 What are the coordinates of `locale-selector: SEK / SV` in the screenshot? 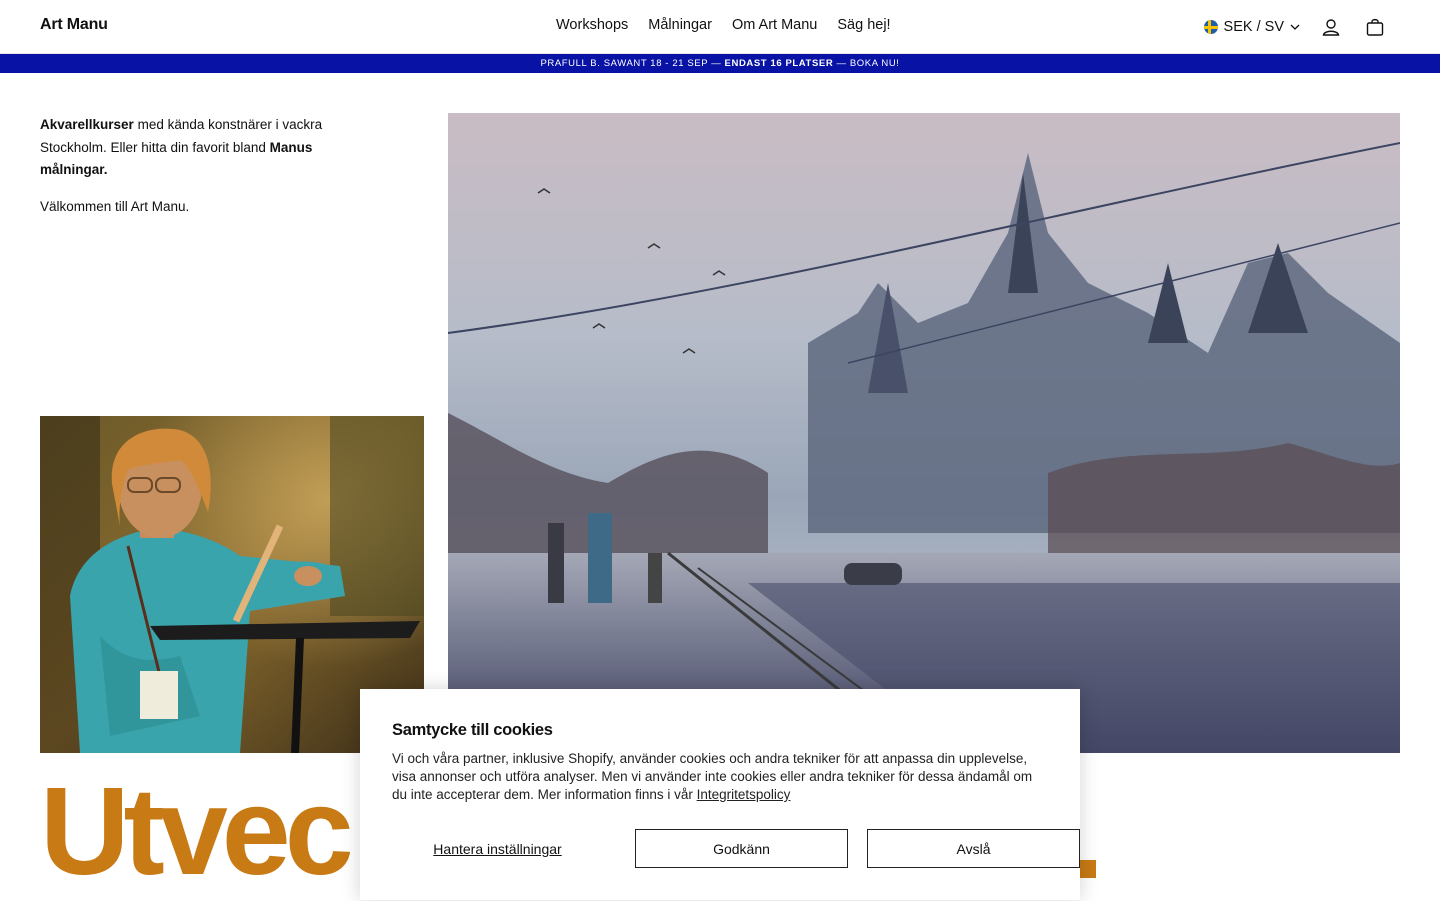 It's located at (1251, 27).